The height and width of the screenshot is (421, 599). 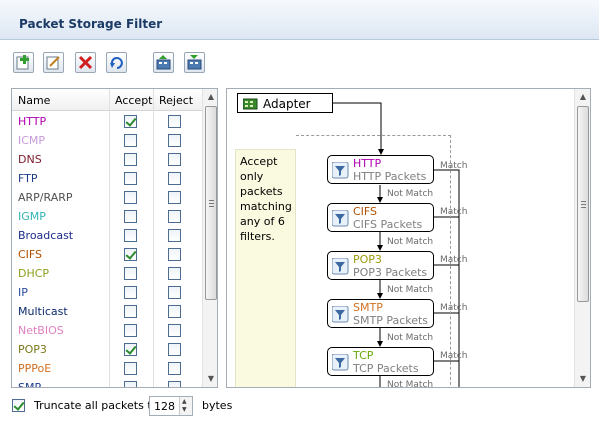 I want to click on list-scroll-thumb, so click(x=211, y=203).